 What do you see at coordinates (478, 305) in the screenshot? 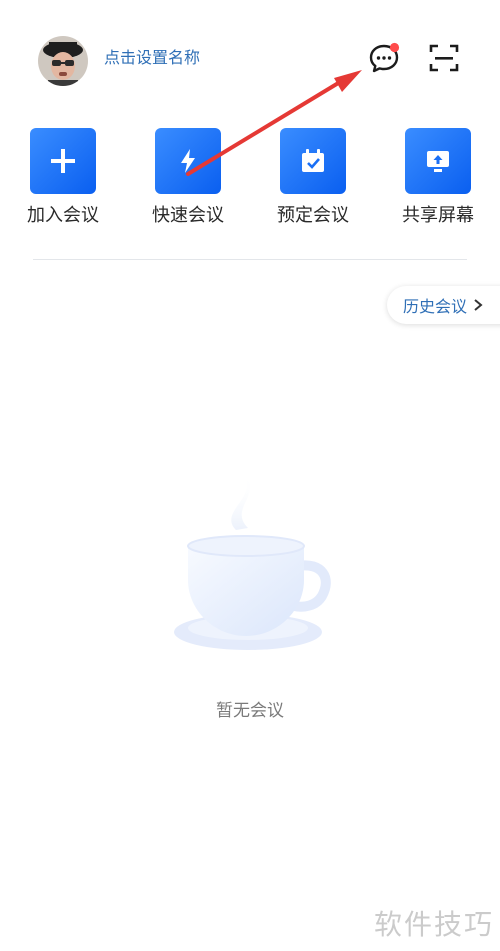
I see `chevron-right-icon` at bounding box center [478, 305].